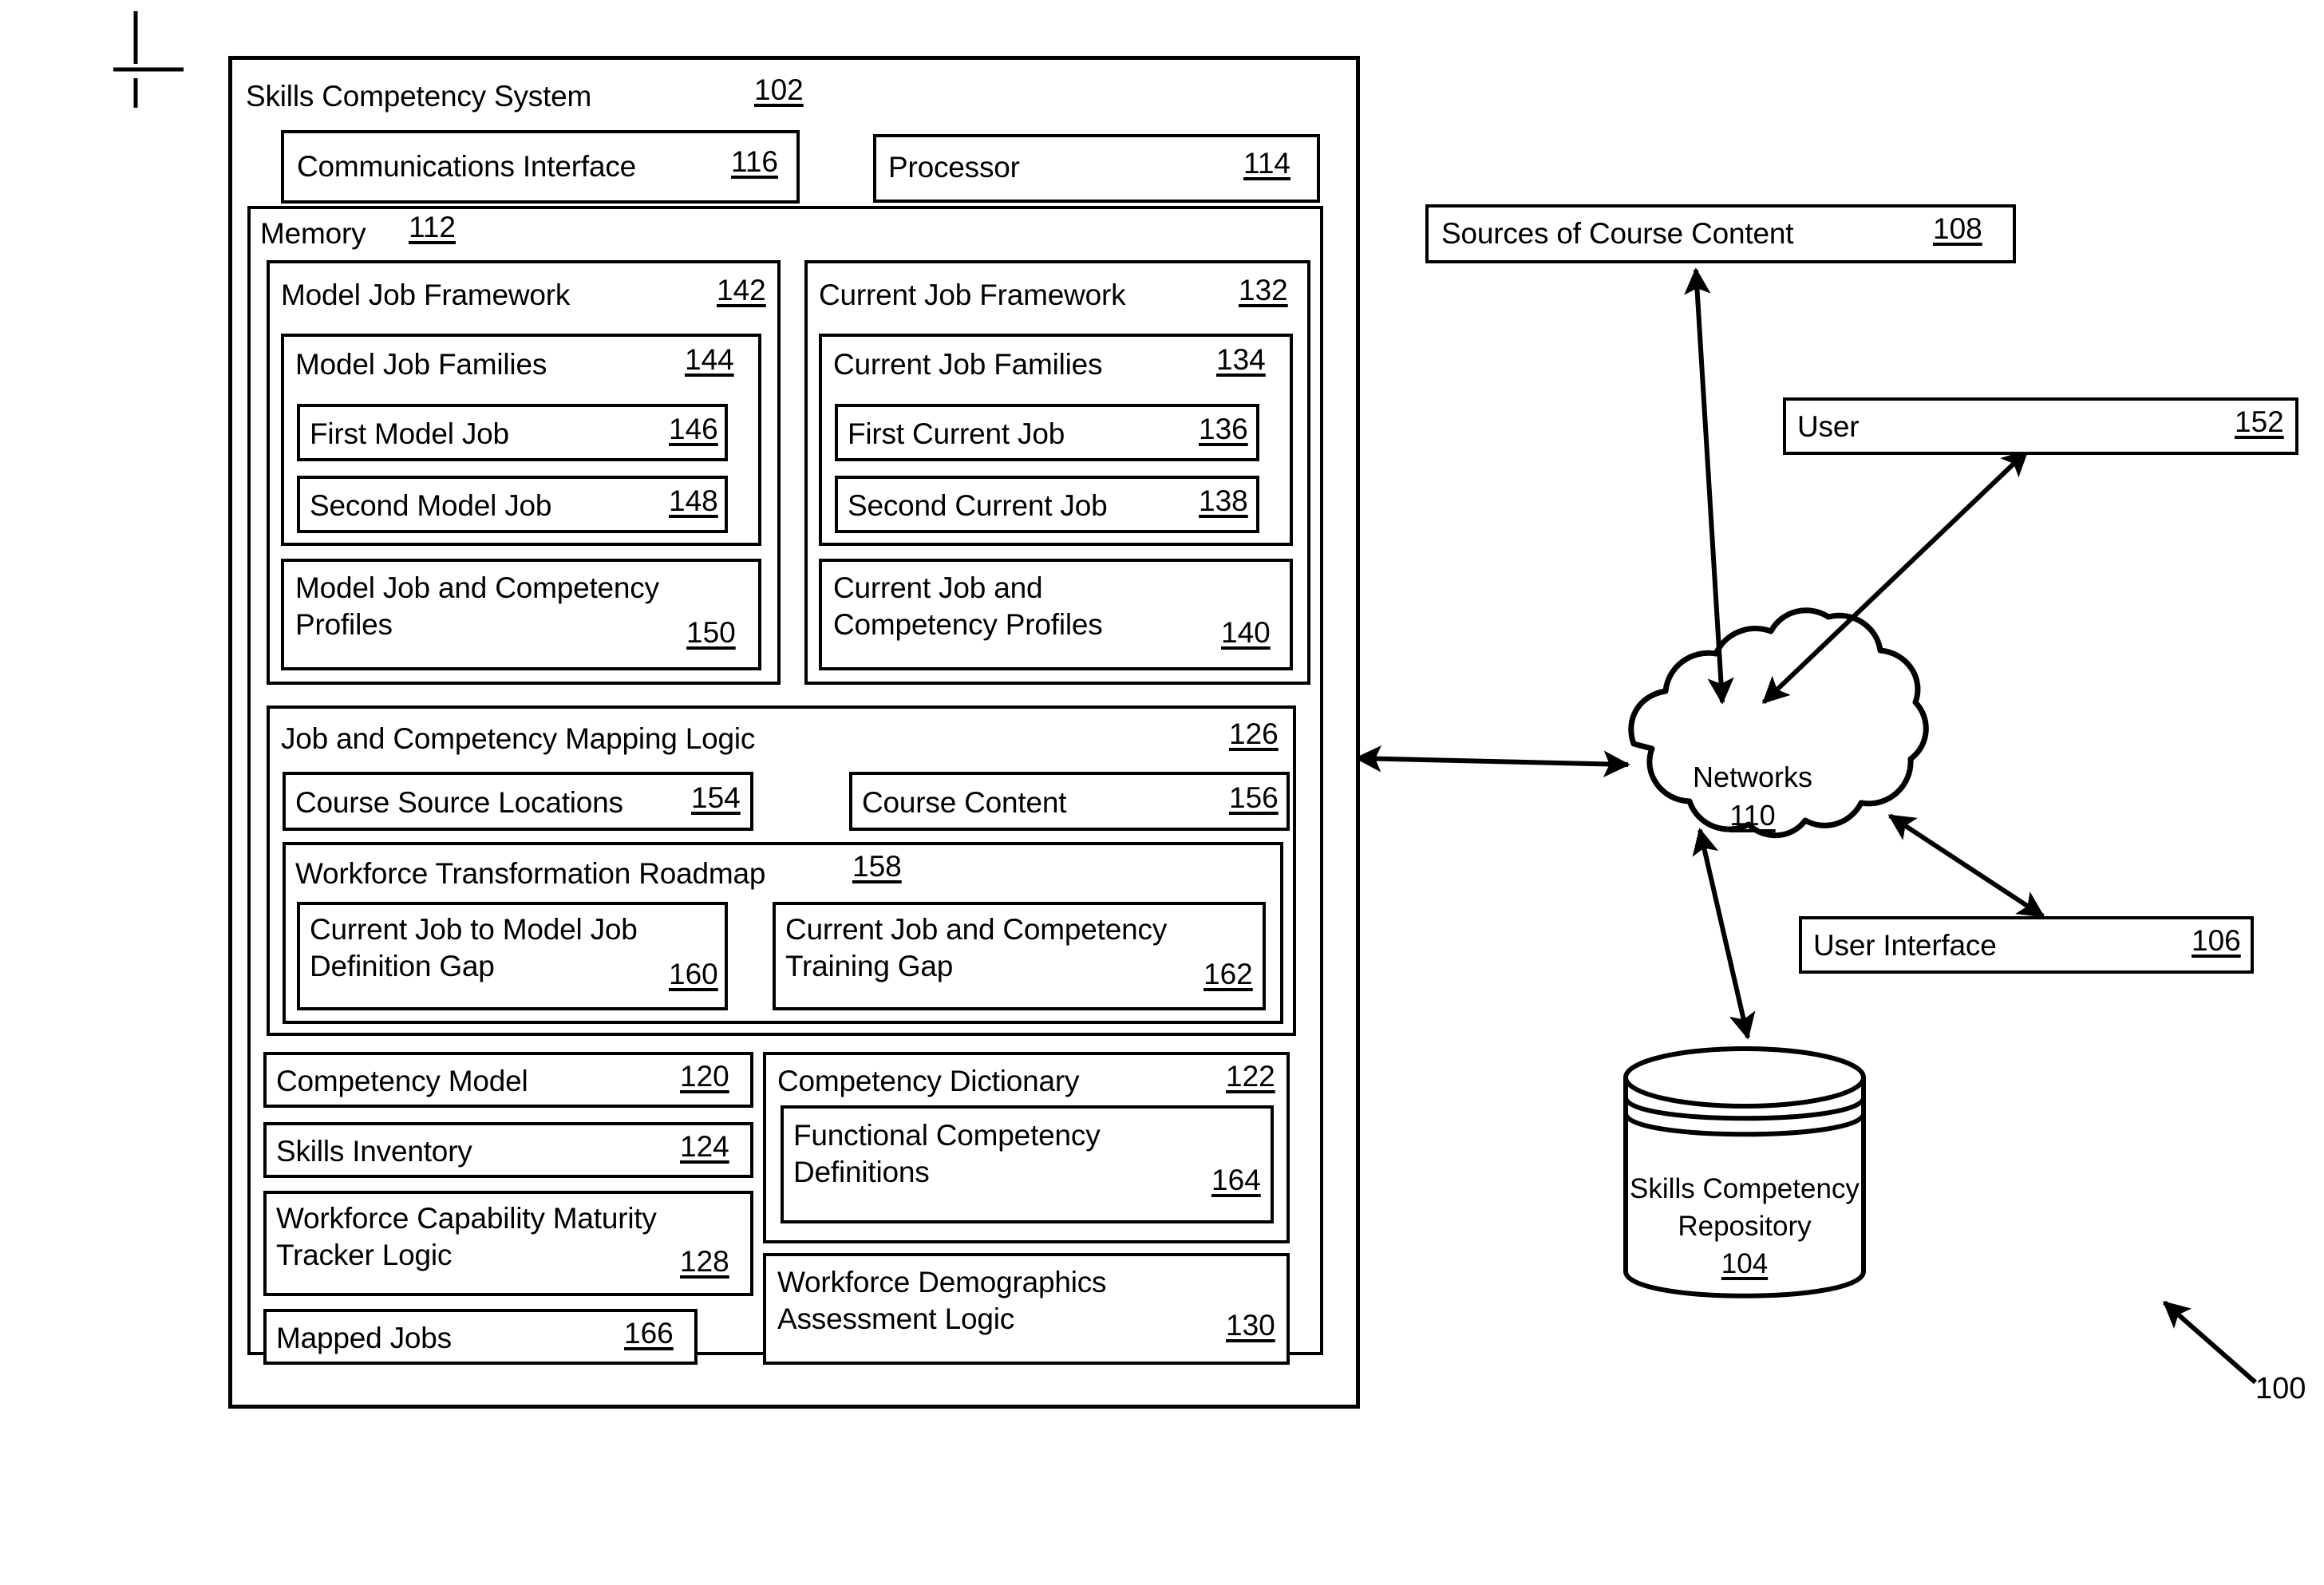  I want to click on networks-ref: 110, so click(1752, 816).